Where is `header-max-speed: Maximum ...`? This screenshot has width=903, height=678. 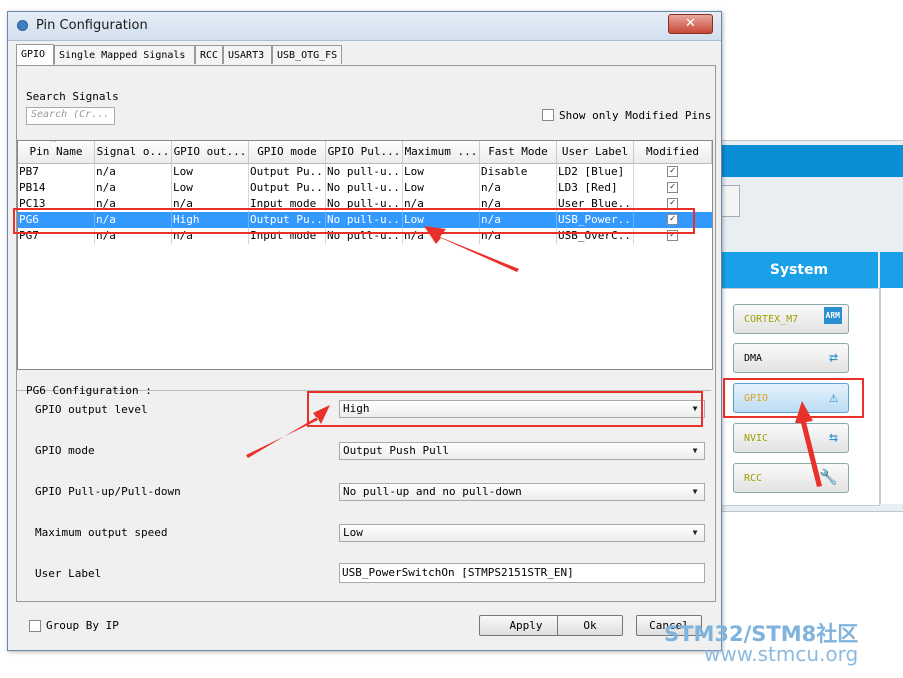
header-max-speed: Maximum ... is located at coordinates (441, 152).